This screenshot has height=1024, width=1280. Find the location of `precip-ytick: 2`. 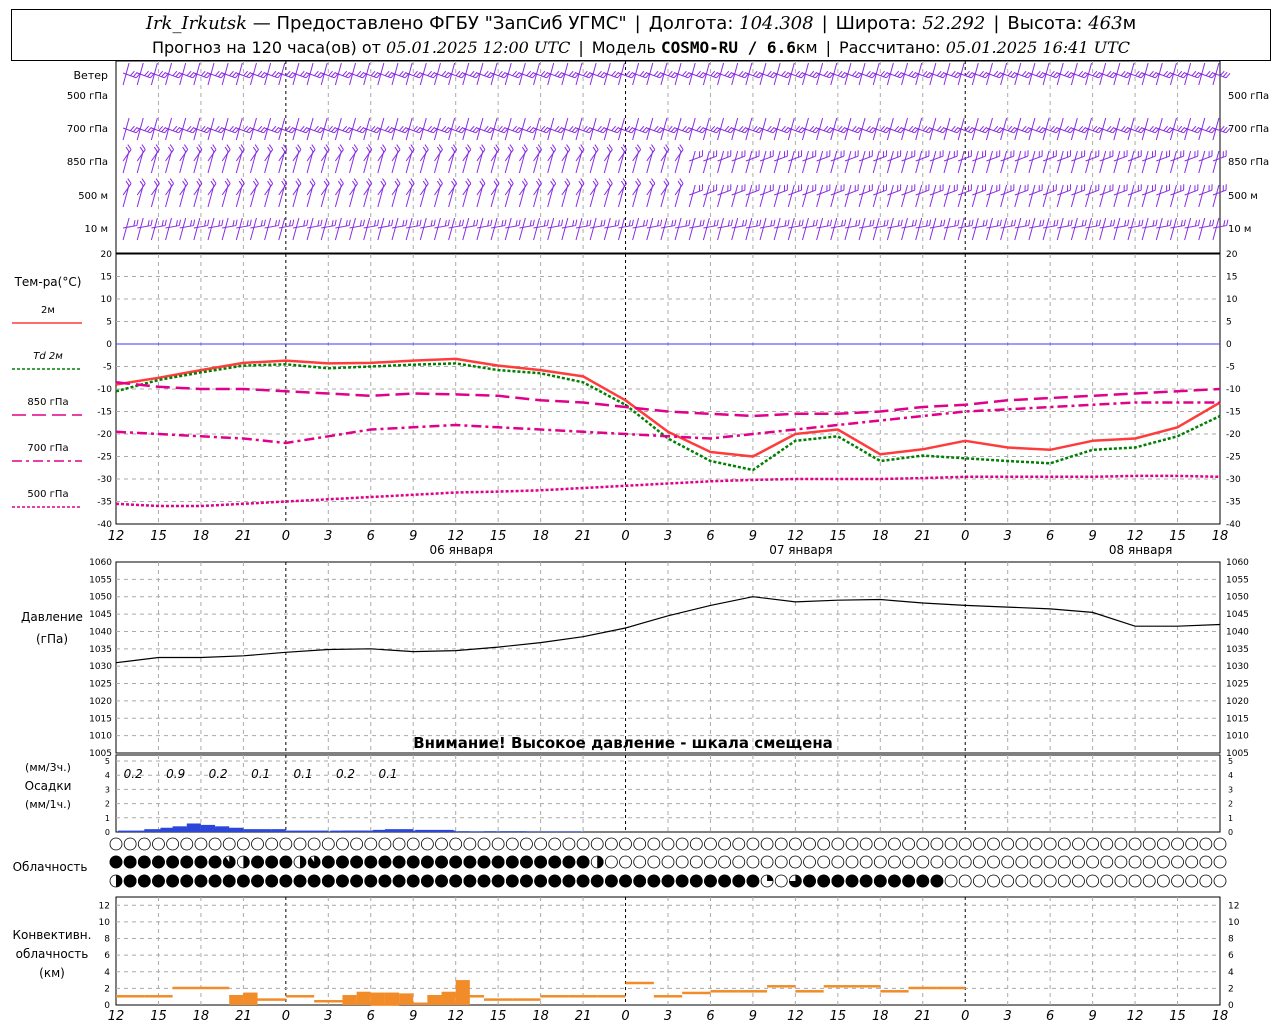

precip-ytick: 2 is located at coordinates (107, 804).